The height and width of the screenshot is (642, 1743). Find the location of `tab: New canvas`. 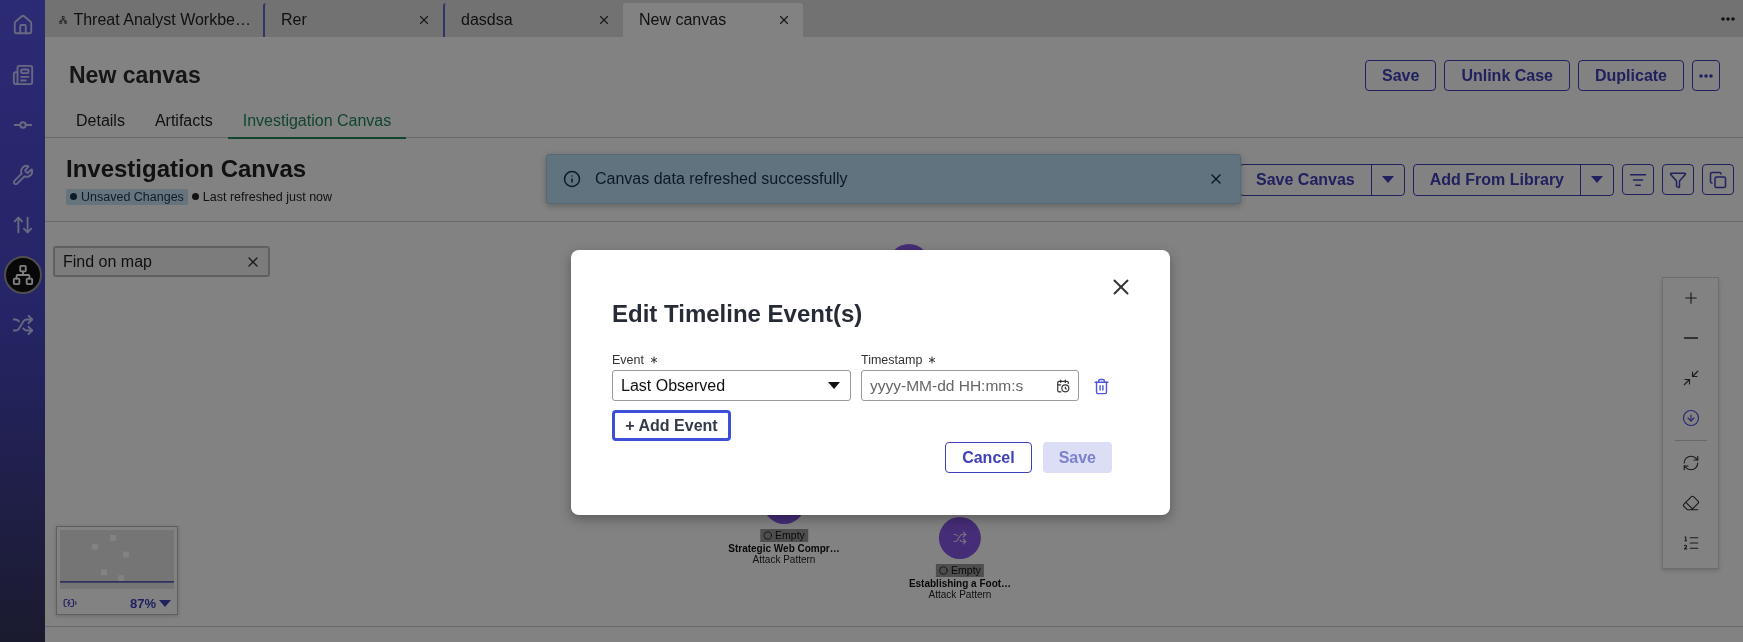

tab: New canvas is located at coordinates (713, 20).